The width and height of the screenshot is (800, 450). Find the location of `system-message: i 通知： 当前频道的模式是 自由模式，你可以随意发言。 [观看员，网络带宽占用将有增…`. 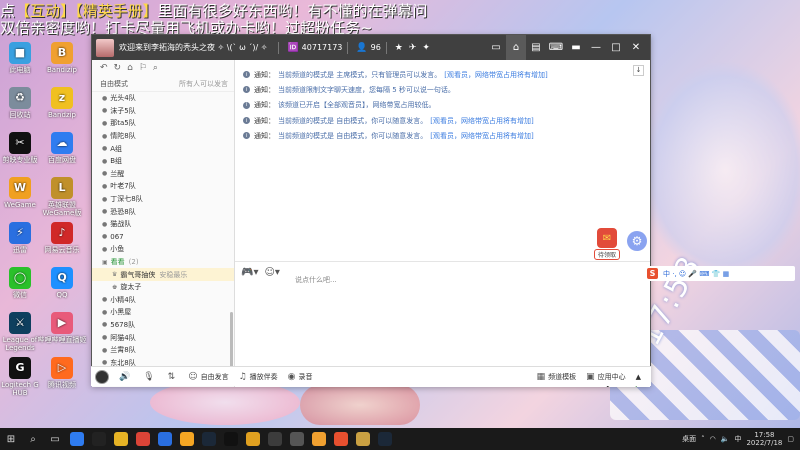

system-message: i 通知： 当前频道的模式是 自由模式，你可以随意发言。 [观看员，网络带宽占用将有增… is located at coordinates (440, 135).